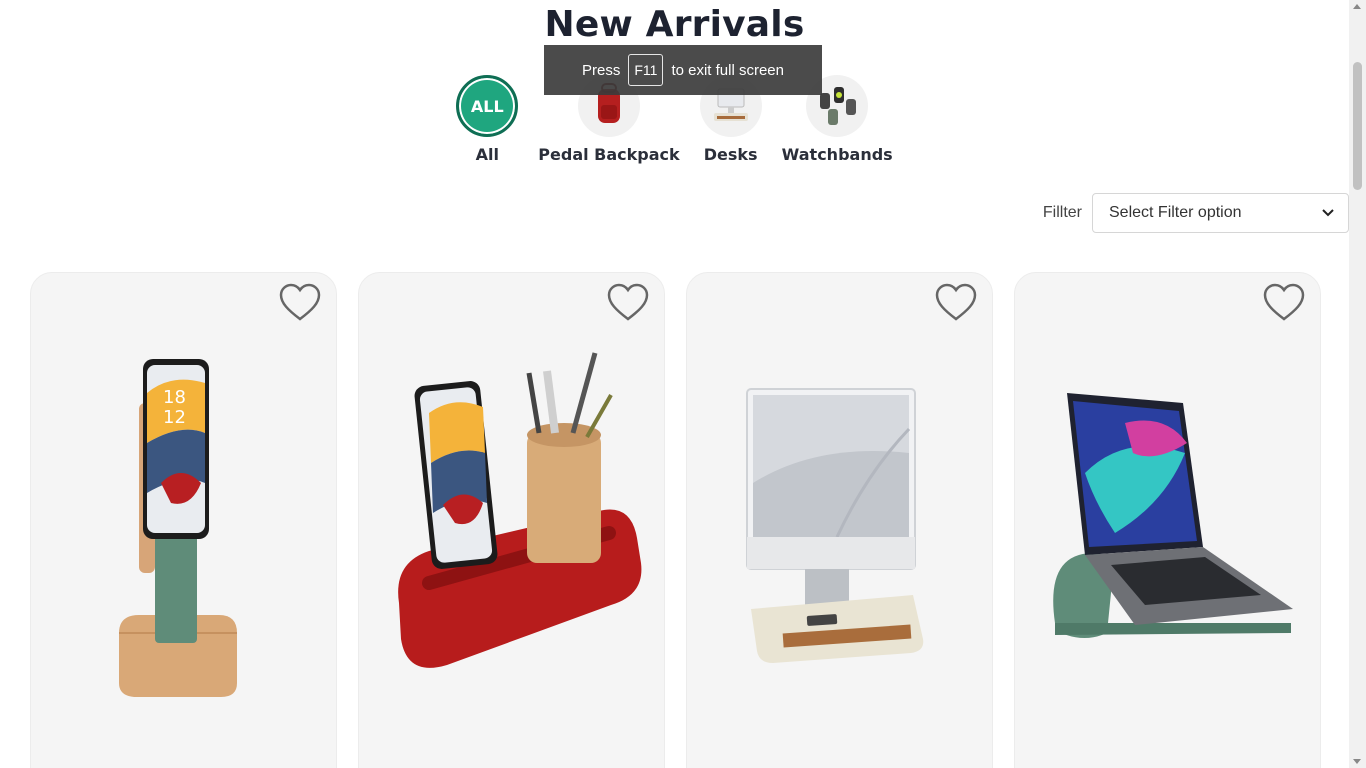  What do you see at coordinates (1328, 213) in the screenshot?
I see `chevron-down-icon` at bounding box center [1328, 213].